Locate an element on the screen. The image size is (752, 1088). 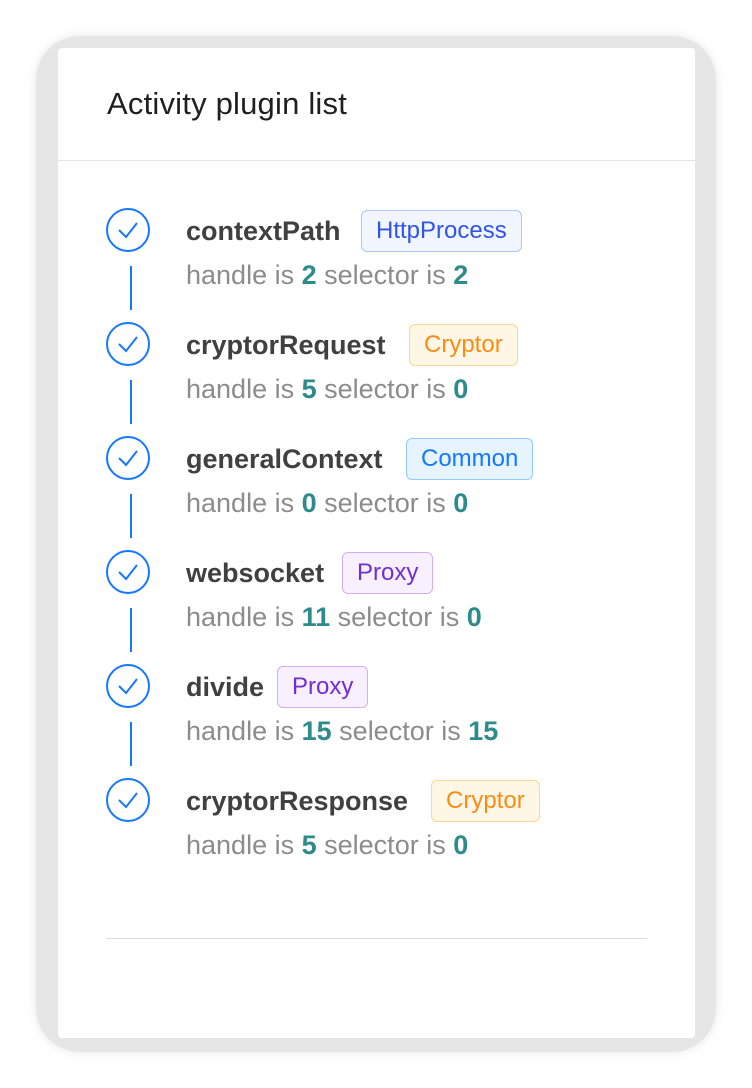
timeline-item: divide Proxy handle is 15 selector is 15 is located at coordinates (376, 691).